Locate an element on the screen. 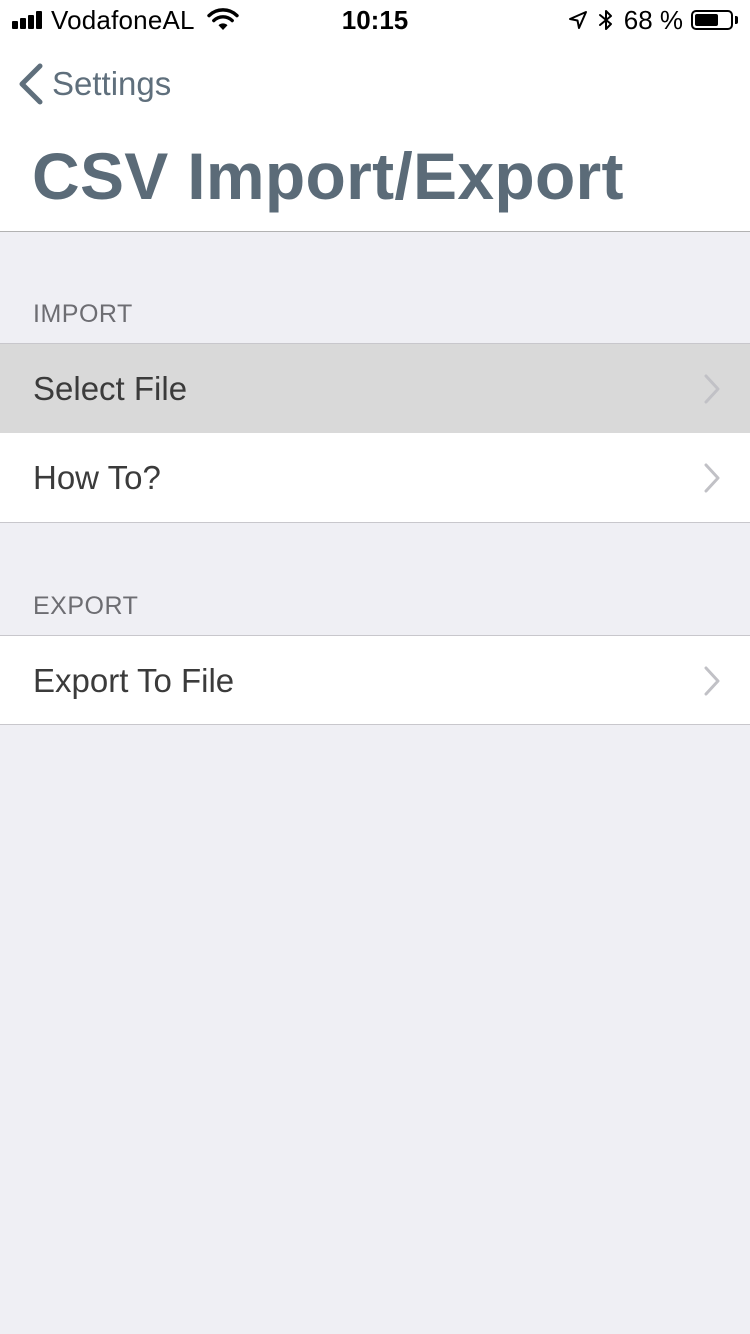 The image size is (750, 1334). location-arrow-icon is located at coordinates (577, 20).